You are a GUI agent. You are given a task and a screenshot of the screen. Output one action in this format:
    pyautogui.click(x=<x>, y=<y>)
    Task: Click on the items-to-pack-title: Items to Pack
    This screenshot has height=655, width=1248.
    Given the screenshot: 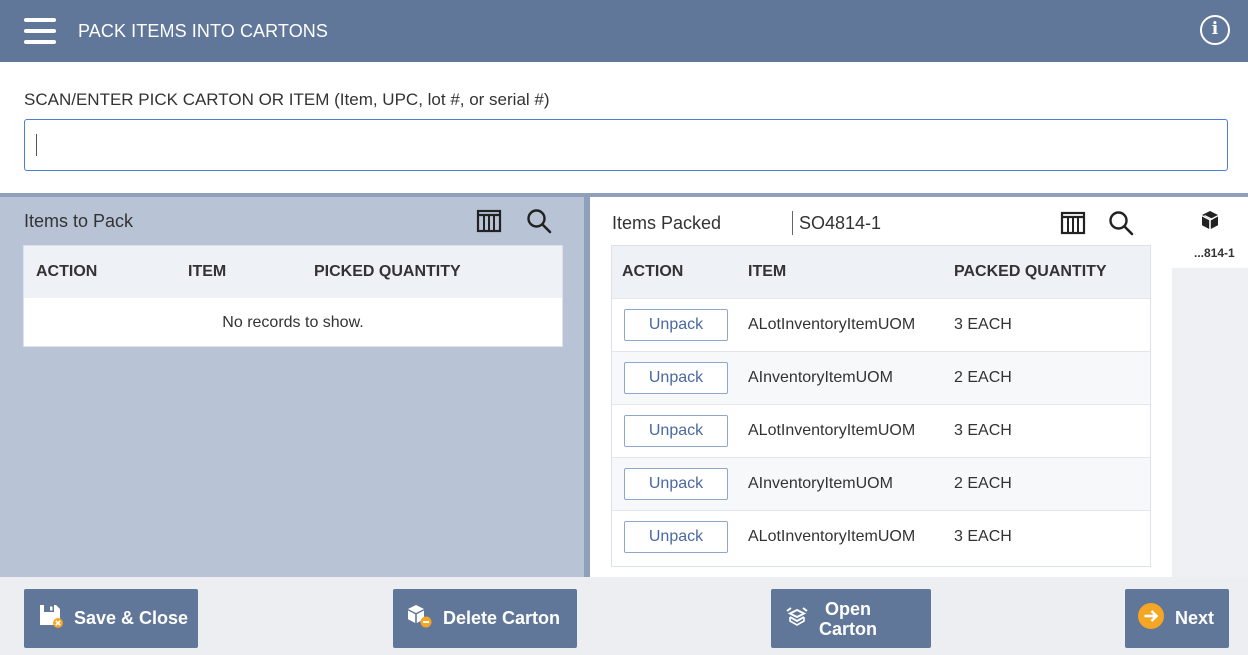 What is the action you would take?
    pyautogui.click(x=79, y=221)
    